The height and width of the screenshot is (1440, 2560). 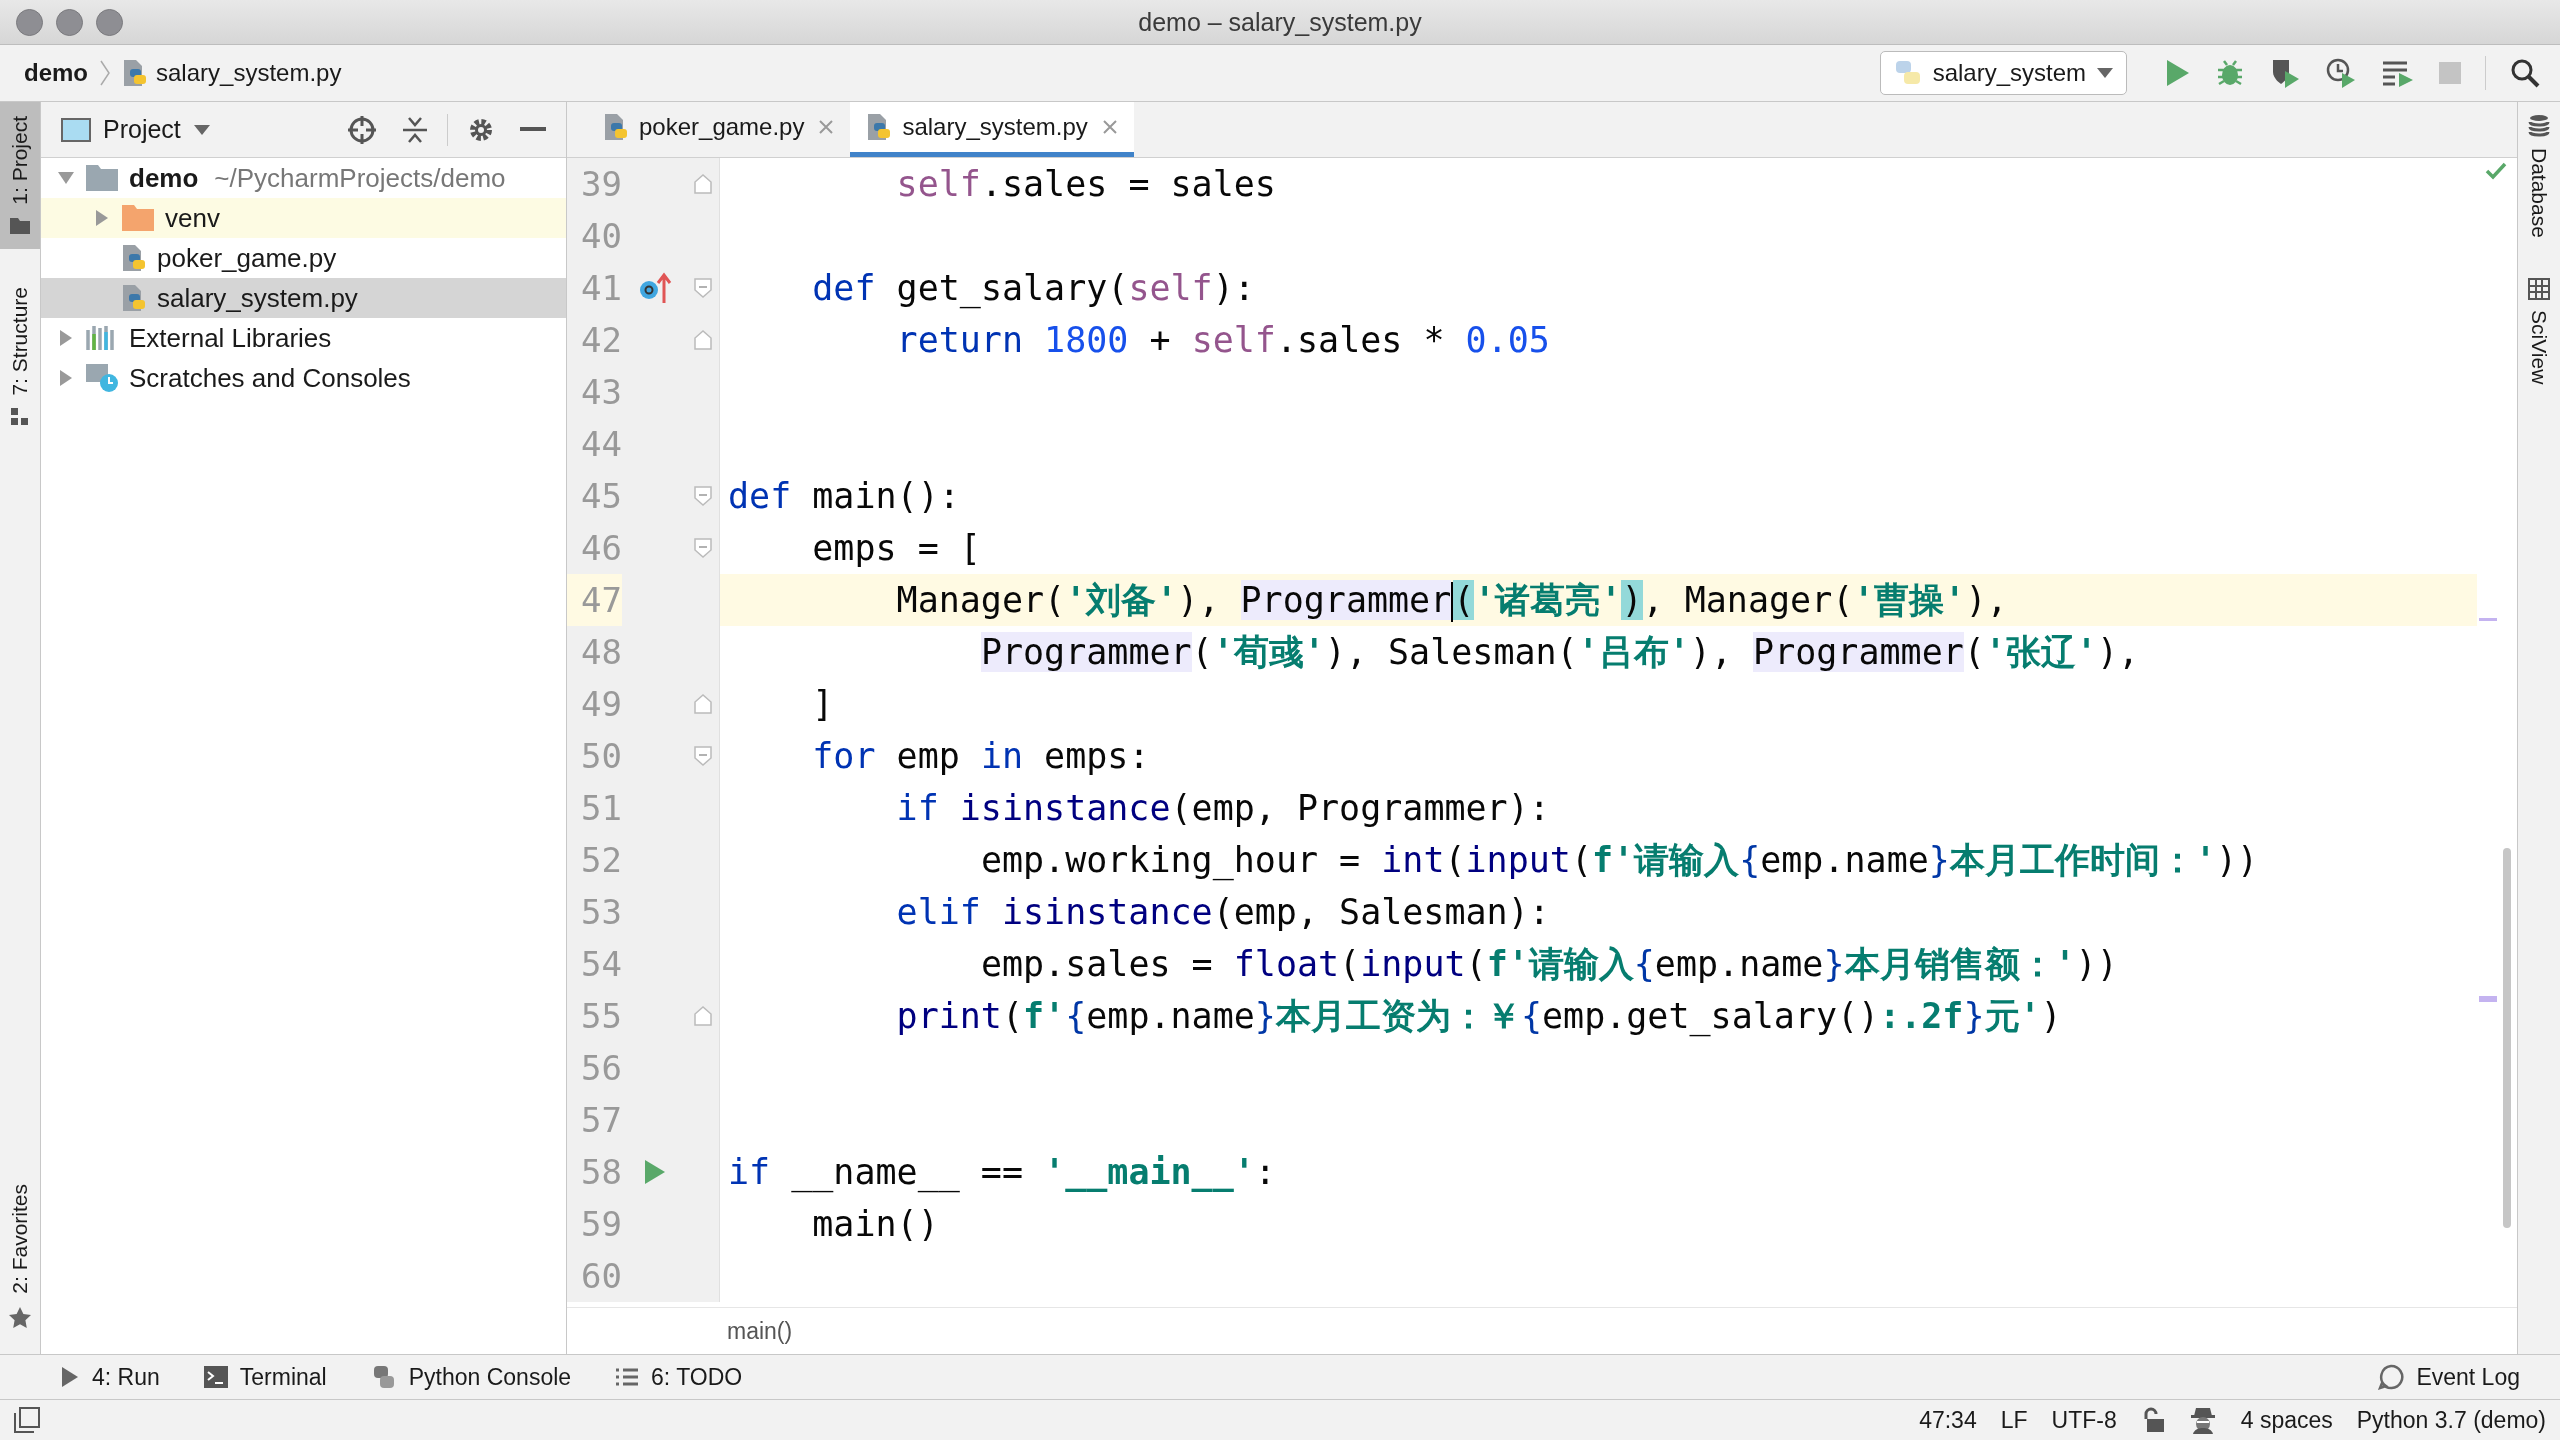 What do you see at coordinates (27, 1420) in the screenshot?
I see `window-toggle-icon` at bounding box center [27, 1420].